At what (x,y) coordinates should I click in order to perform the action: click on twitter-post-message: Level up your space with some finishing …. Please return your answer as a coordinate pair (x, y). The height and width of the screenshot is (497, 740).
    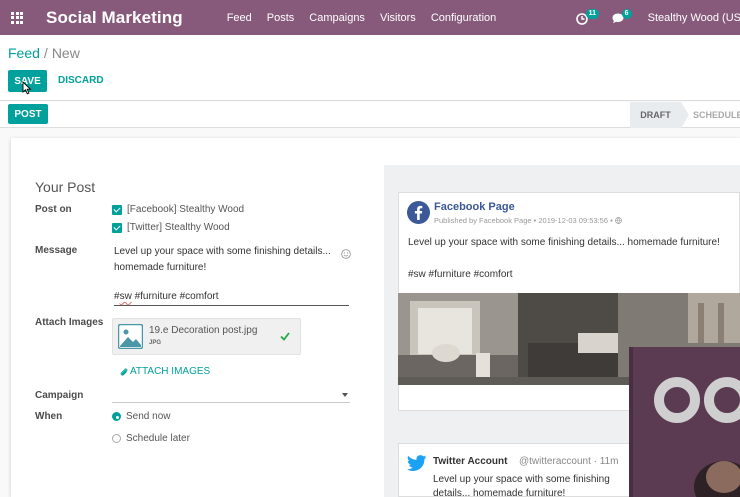
    Looking at the image, I should click on (521, 485).